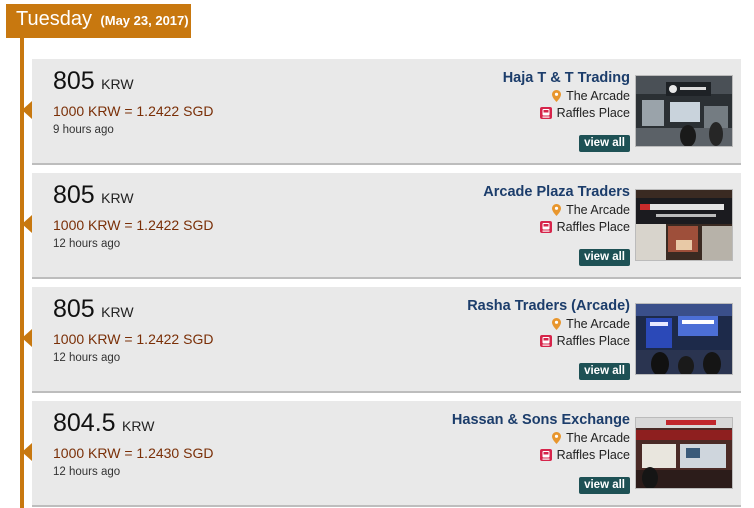  I want to click on rate-value: 804.5, so click(84, 423).